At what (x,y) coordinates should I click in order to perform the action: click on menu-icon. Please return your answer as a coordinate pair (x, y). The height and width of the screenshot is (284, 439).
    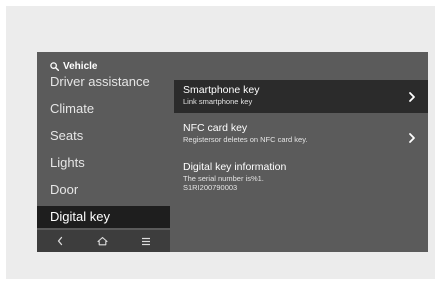
    Looking at the image, I should click on (146, 241).